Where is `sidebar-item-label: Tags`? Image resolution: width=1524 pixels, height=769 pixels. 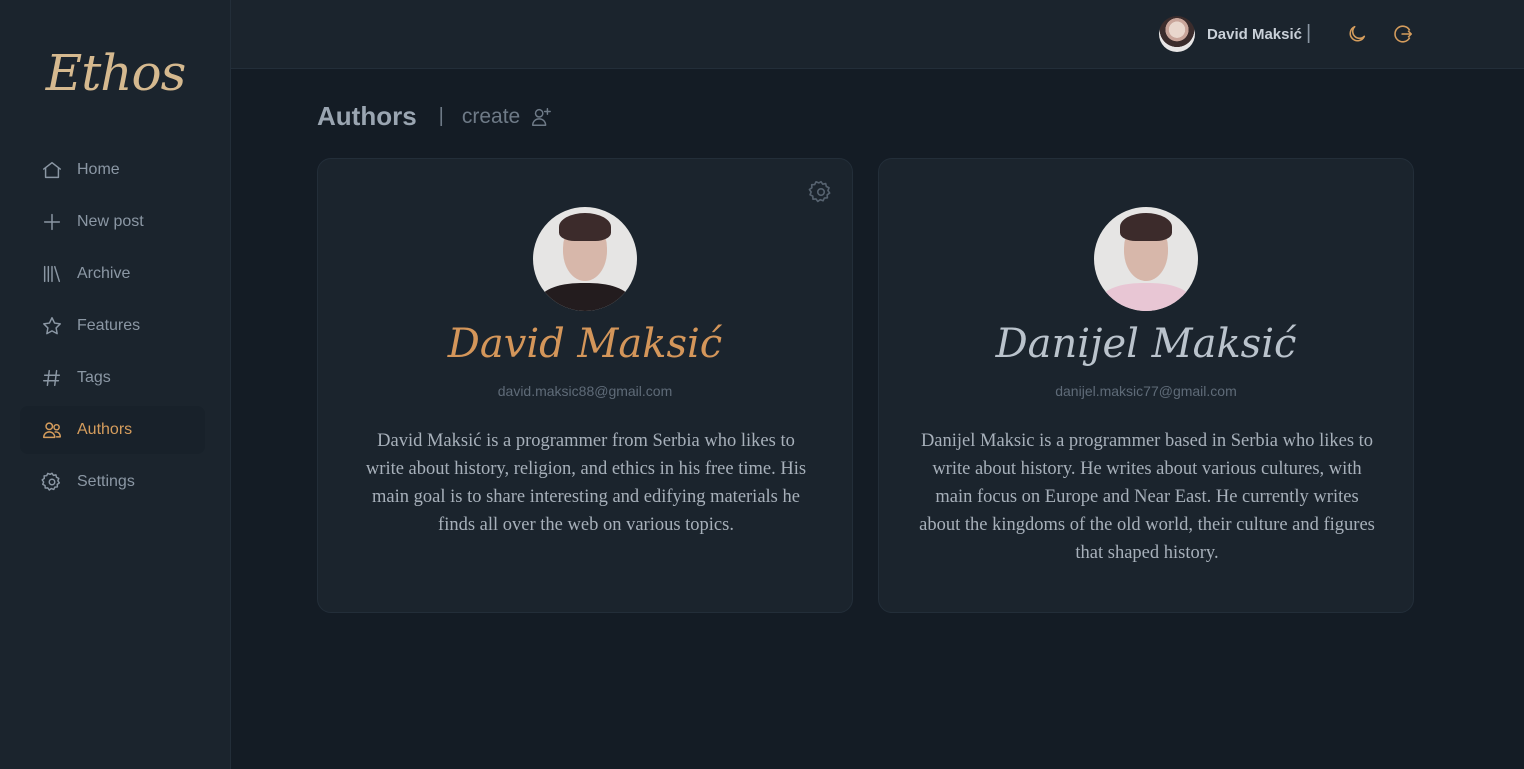 sidebar-item-label: Tags is located at coordinates (94, 377).